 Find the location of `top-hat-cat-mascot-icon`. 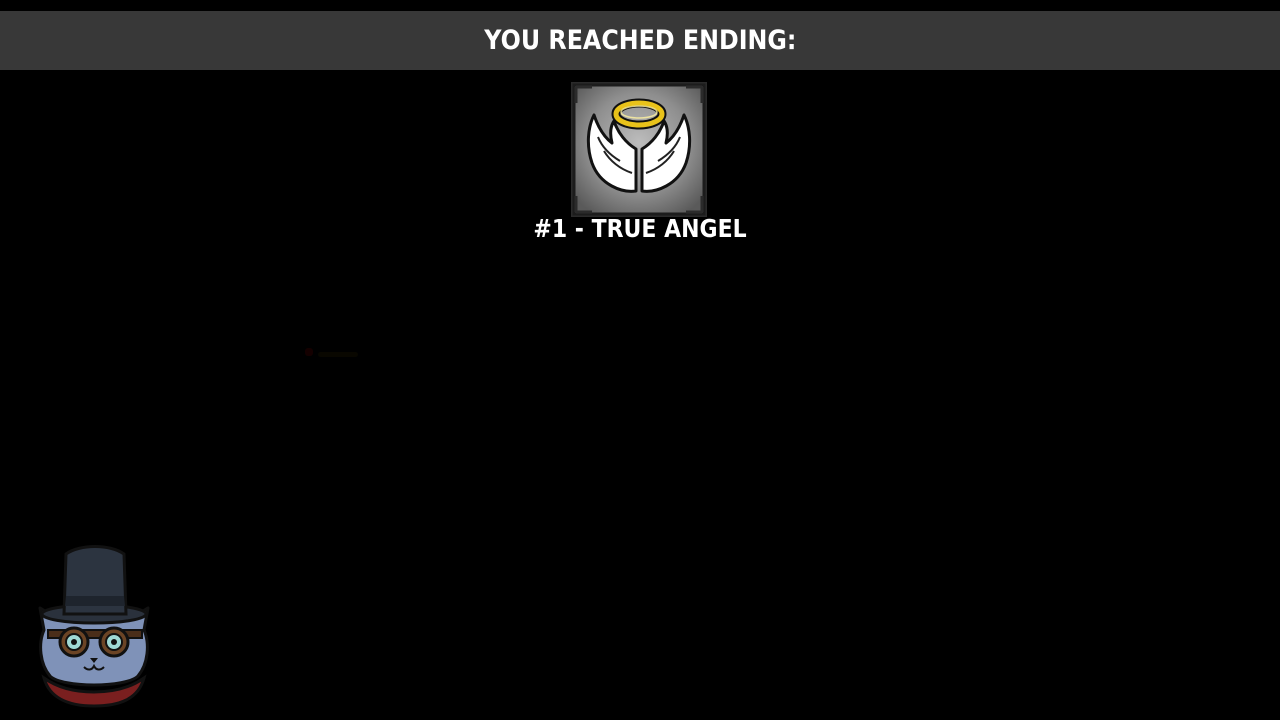

top-hat-cat-mascot-icon is located at coordinates (94, 626).